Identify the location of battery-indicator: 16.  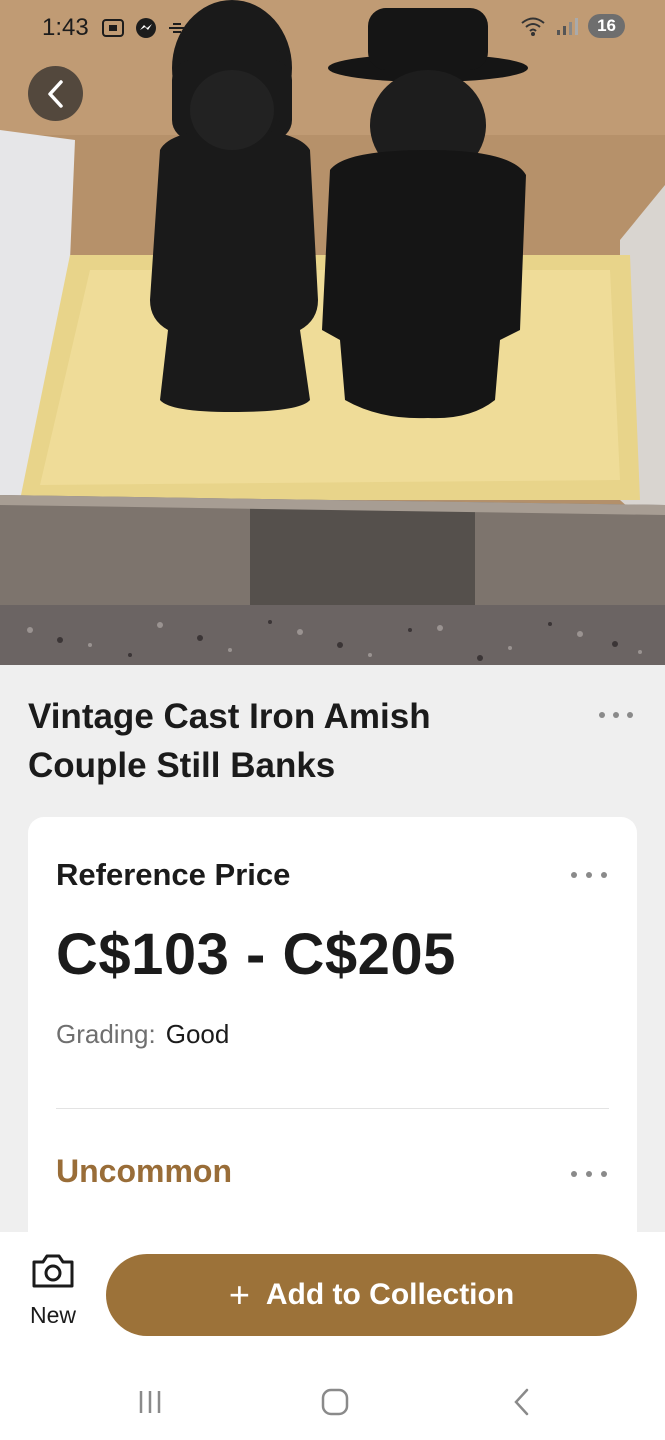
(606, 26).